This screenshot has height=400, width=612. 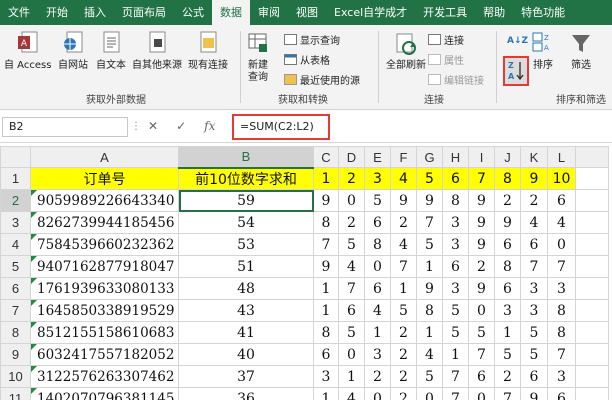 I want to click on header-cell: 6, so click(x=455, y=178).